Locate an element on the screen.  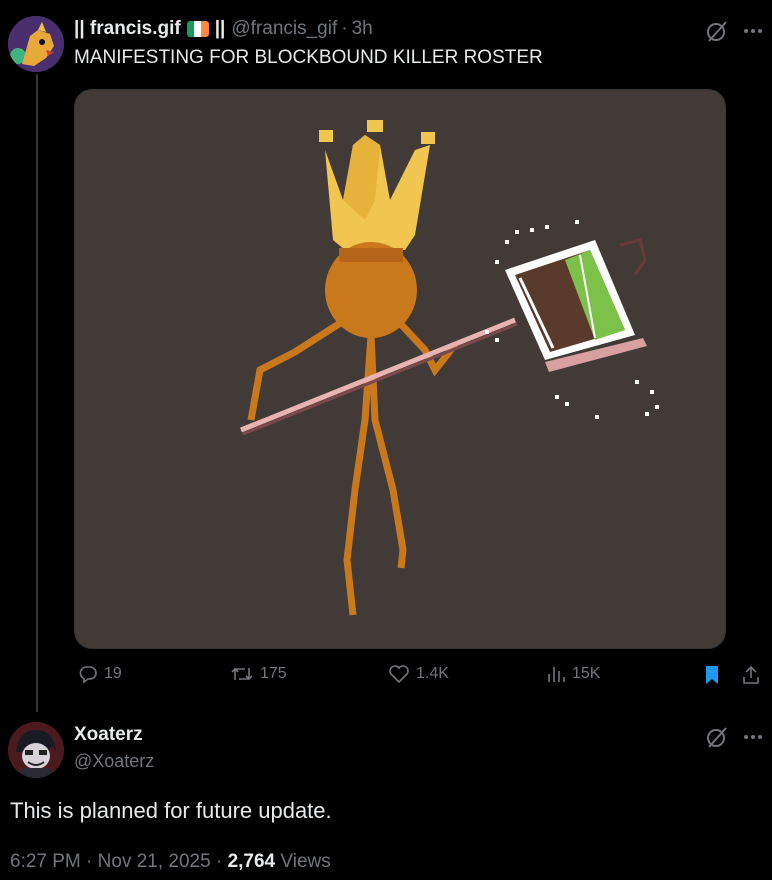
reply-author-handle: @Xoaterz is located at coordinates (114, 761).